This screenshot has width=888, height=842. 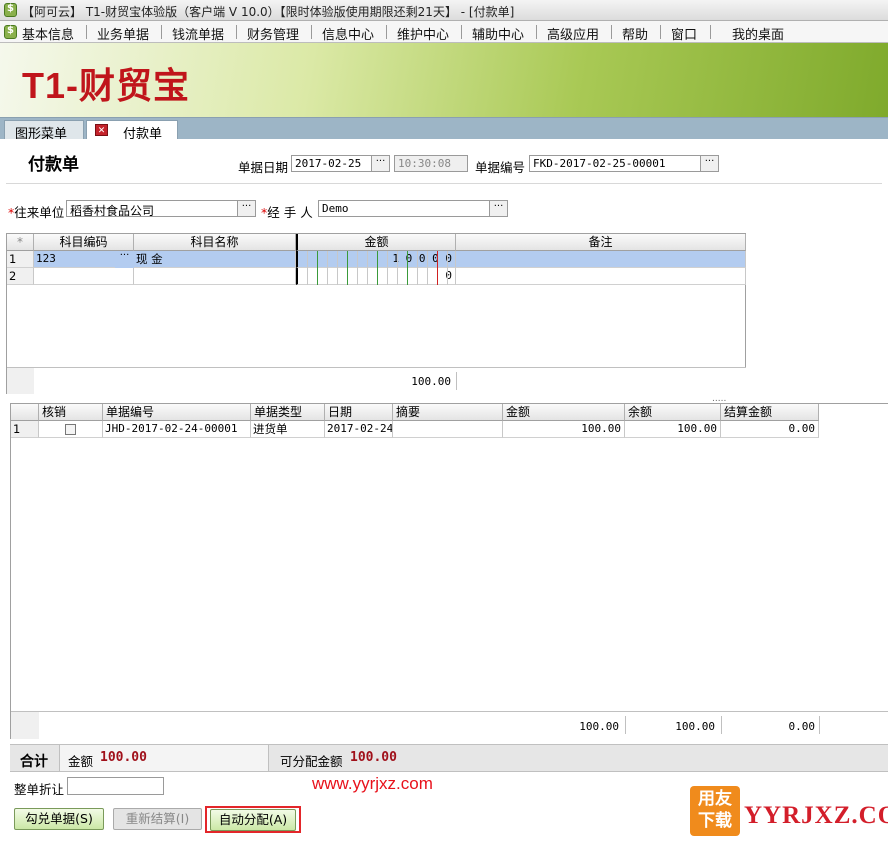 I want to click on col-header-verify: 核销, so click(x=71, y=412).